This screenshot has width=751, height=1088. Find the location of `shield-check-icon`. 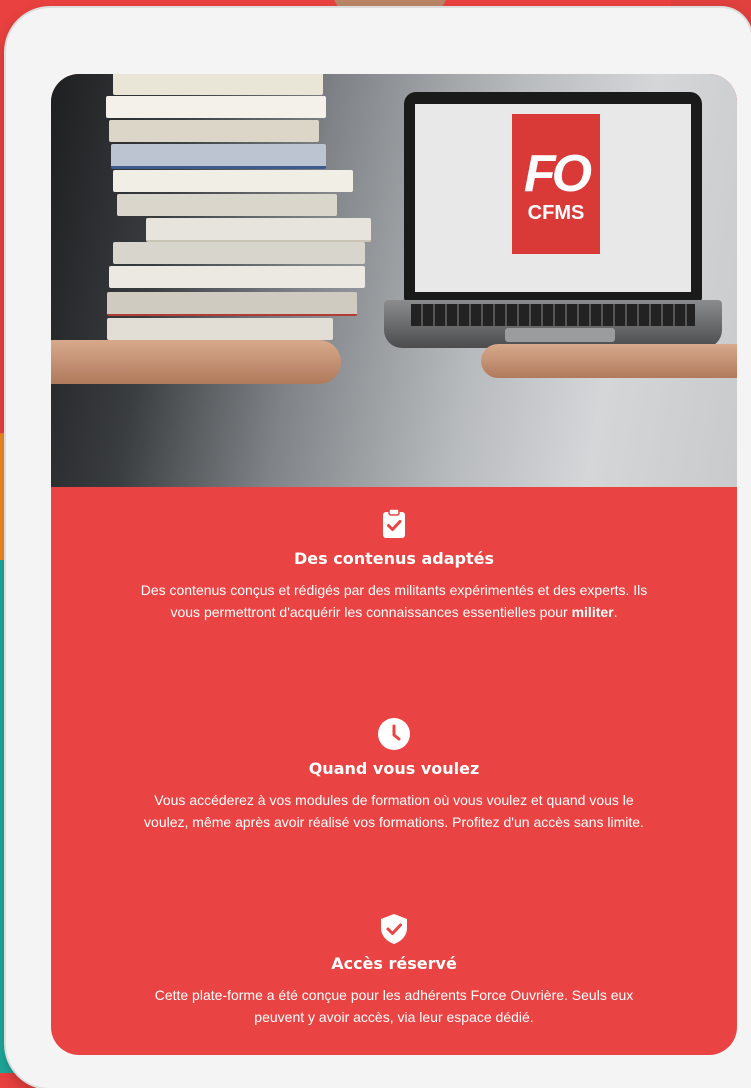

shield-check-icon is located at coordinates (394, 929).